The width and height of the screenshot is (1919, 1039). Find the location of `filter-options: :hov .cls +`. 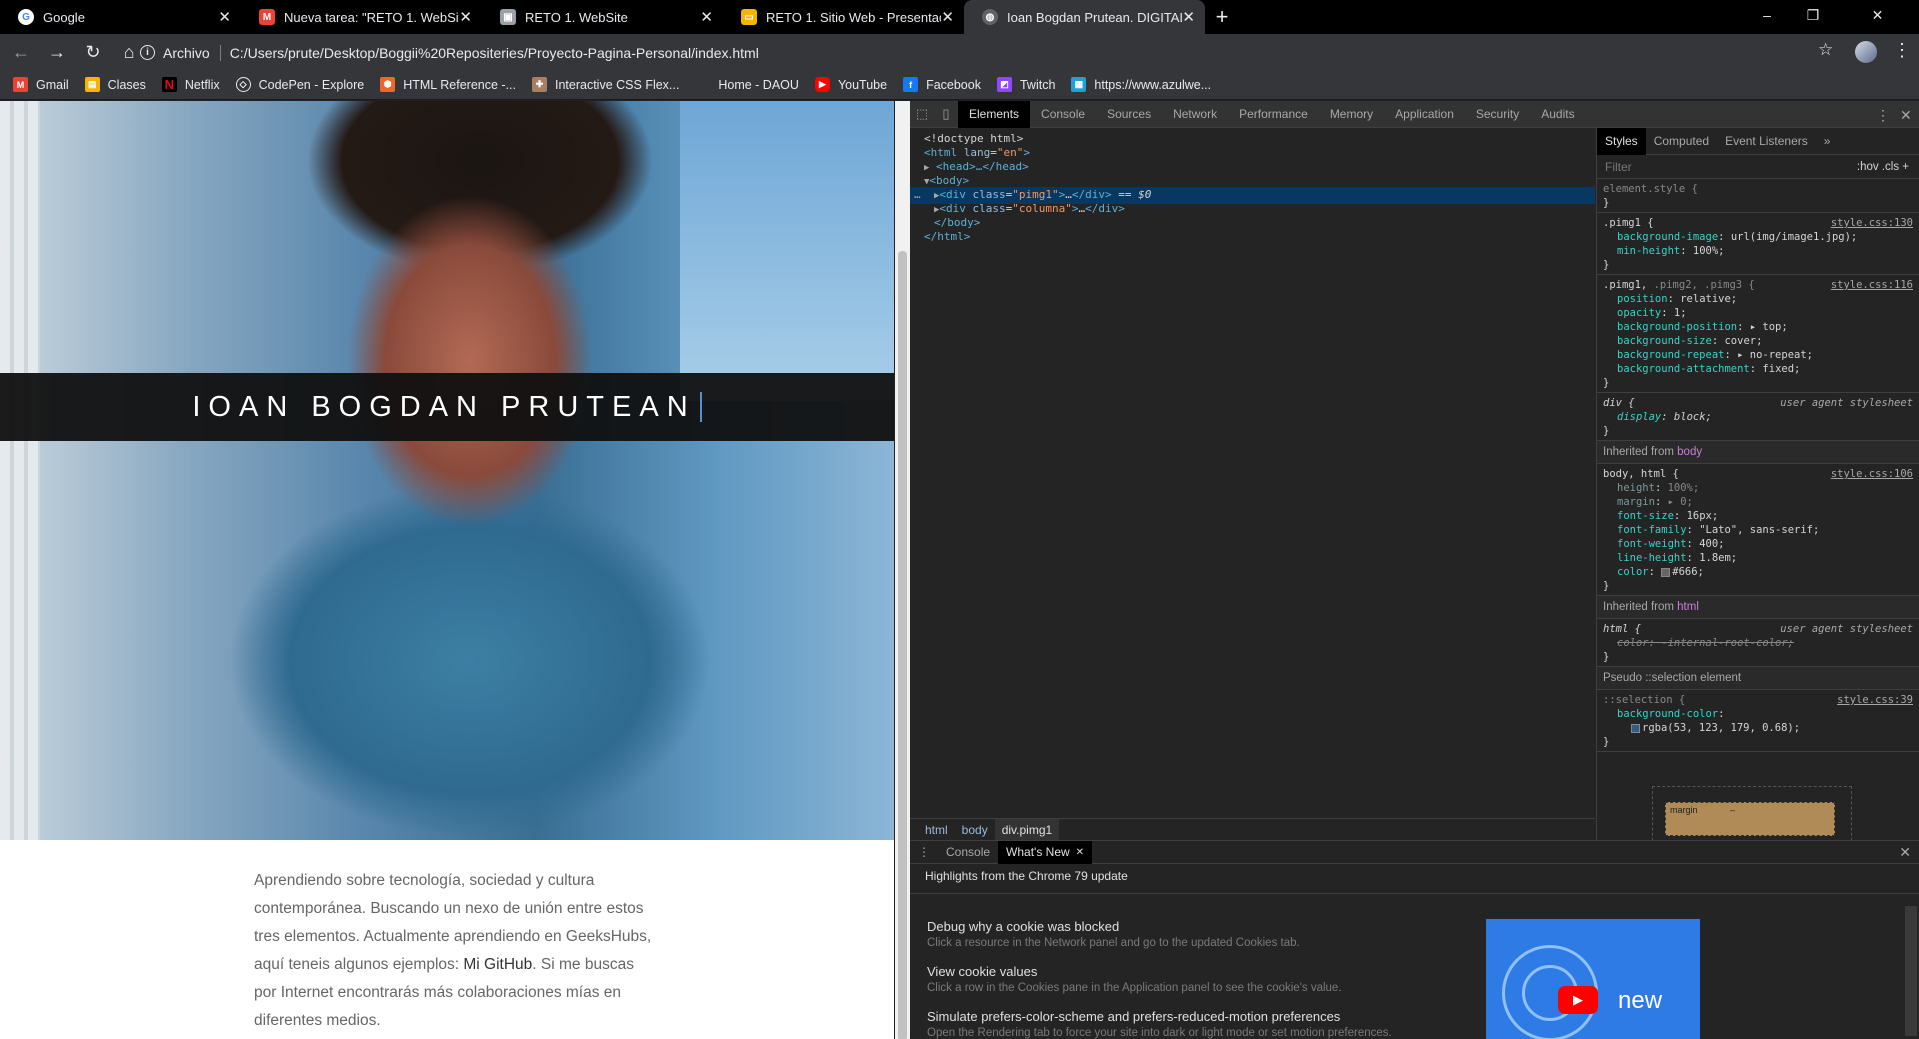

filter-options: :hov .cls + is located at coordinates (1883, 167).